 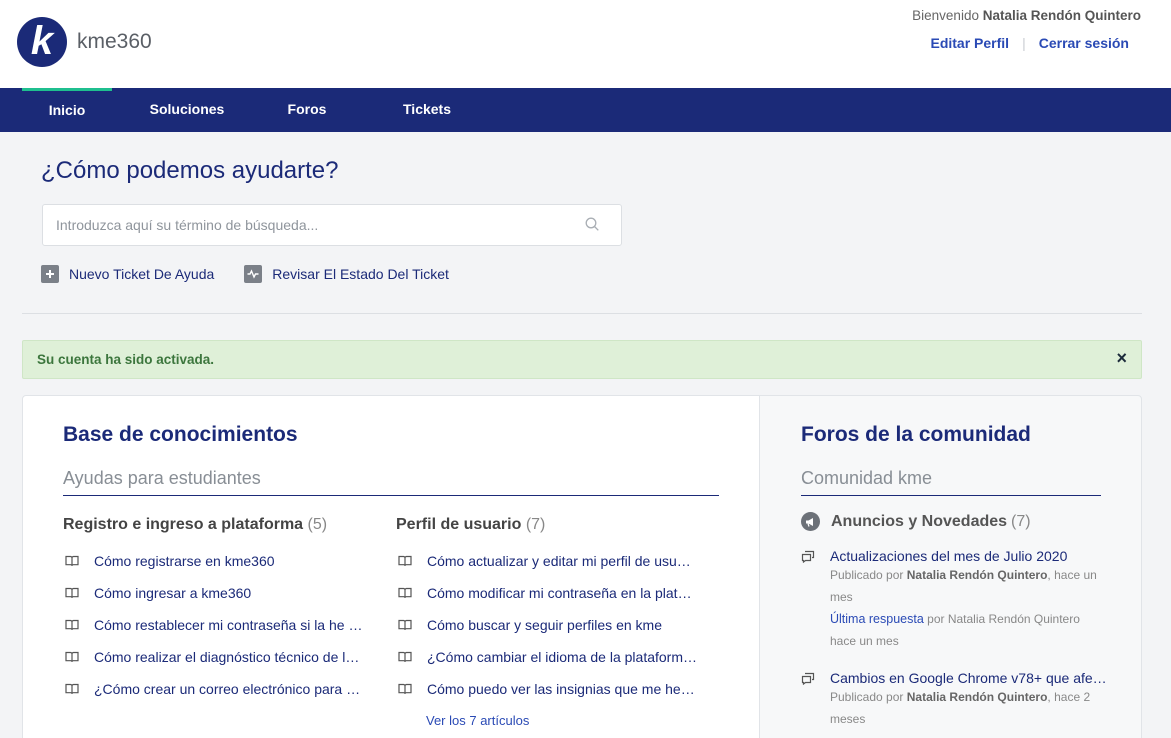 I want to click on tab-soluciones: Soluciones, so click(x=187, y=110).